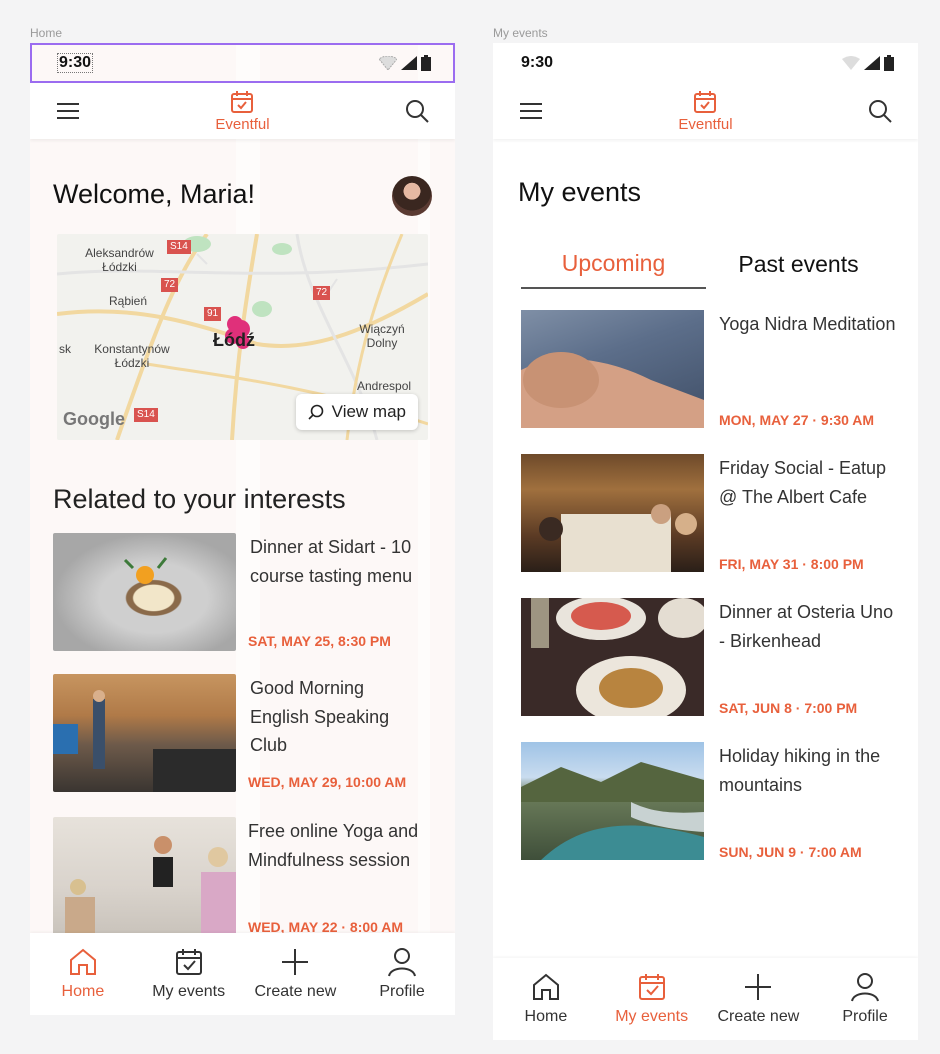 The width and height of the screenshot is (940, 1054). What do you see at coordinates (803, 482) in the screenshot?
I see `event-title: Friday Social - Eatup @ The Albert Cafe` at bounding box center [803, 482].